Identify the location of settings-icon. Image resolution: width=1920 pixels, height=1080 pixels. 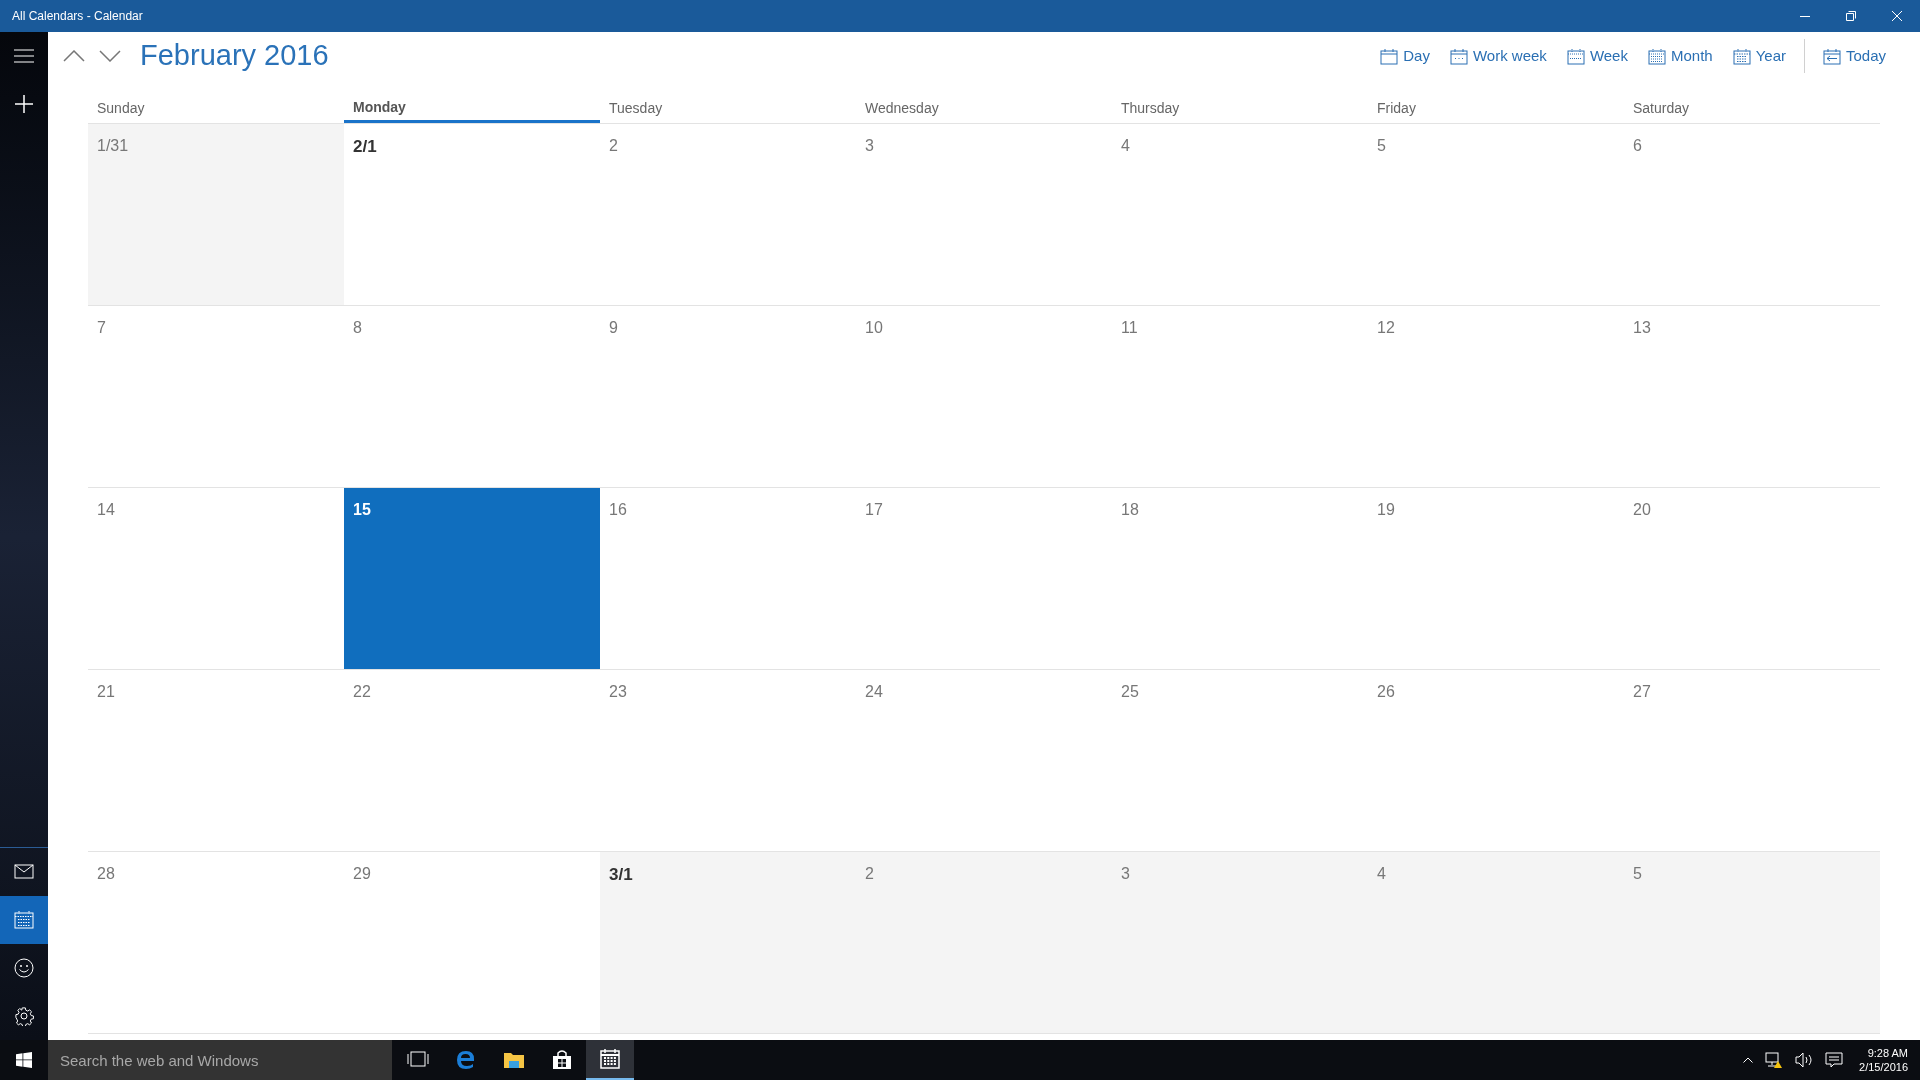
(24, 1016).